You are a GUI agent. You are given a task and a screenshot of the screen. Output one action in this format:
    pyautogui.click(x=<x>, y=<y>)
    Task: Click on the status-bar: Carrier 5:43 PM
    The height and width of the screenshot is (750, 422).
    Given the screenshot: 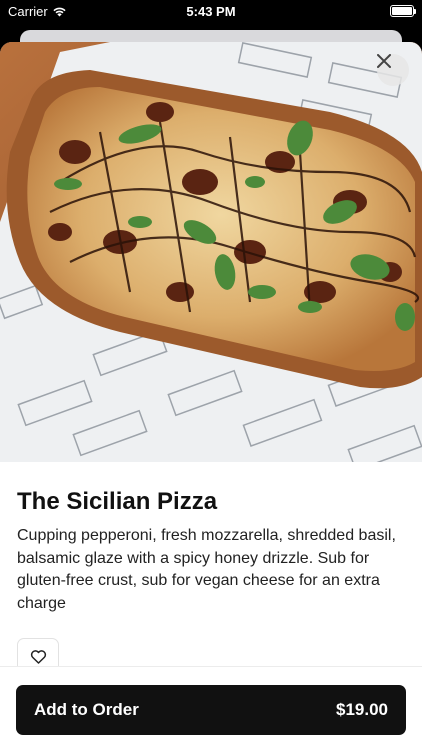 What is the action you would take?
    pyautogui.click(x=211, y=11)
    